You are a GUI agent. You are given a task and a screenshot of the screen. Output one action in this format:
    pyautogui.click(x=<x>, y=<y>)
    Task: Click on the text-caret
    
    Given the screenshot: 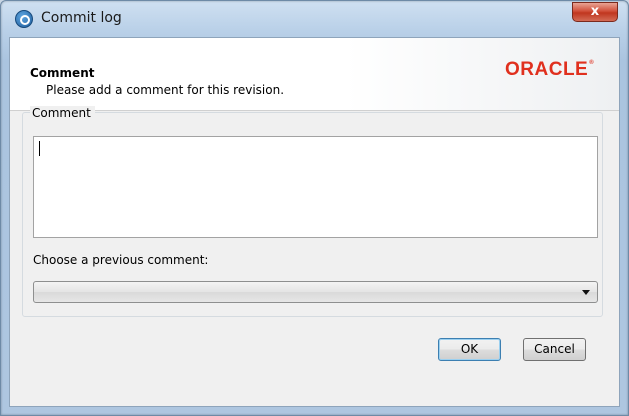 What is the action you would take?
    pyautogui.click(x=39, y=148)
    